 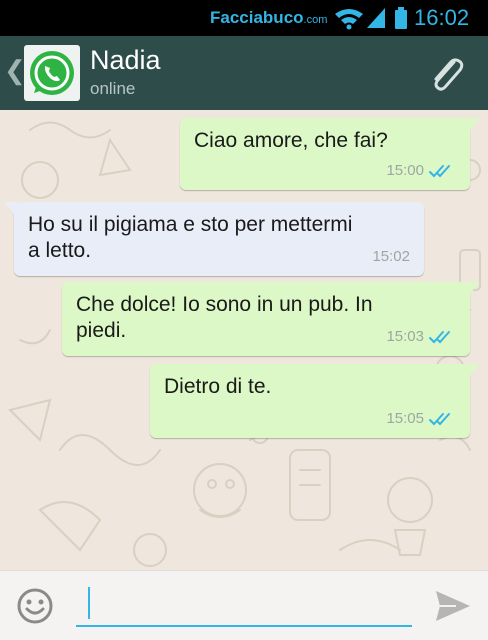 I want to click on message-line: Ciao amore, che fai?, so click(x=291, y=140).